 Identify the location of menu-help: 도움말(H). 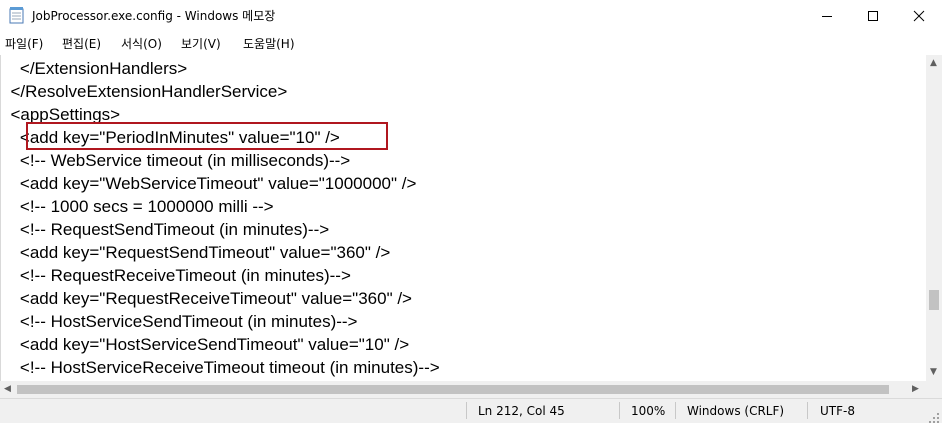
(269, 43).